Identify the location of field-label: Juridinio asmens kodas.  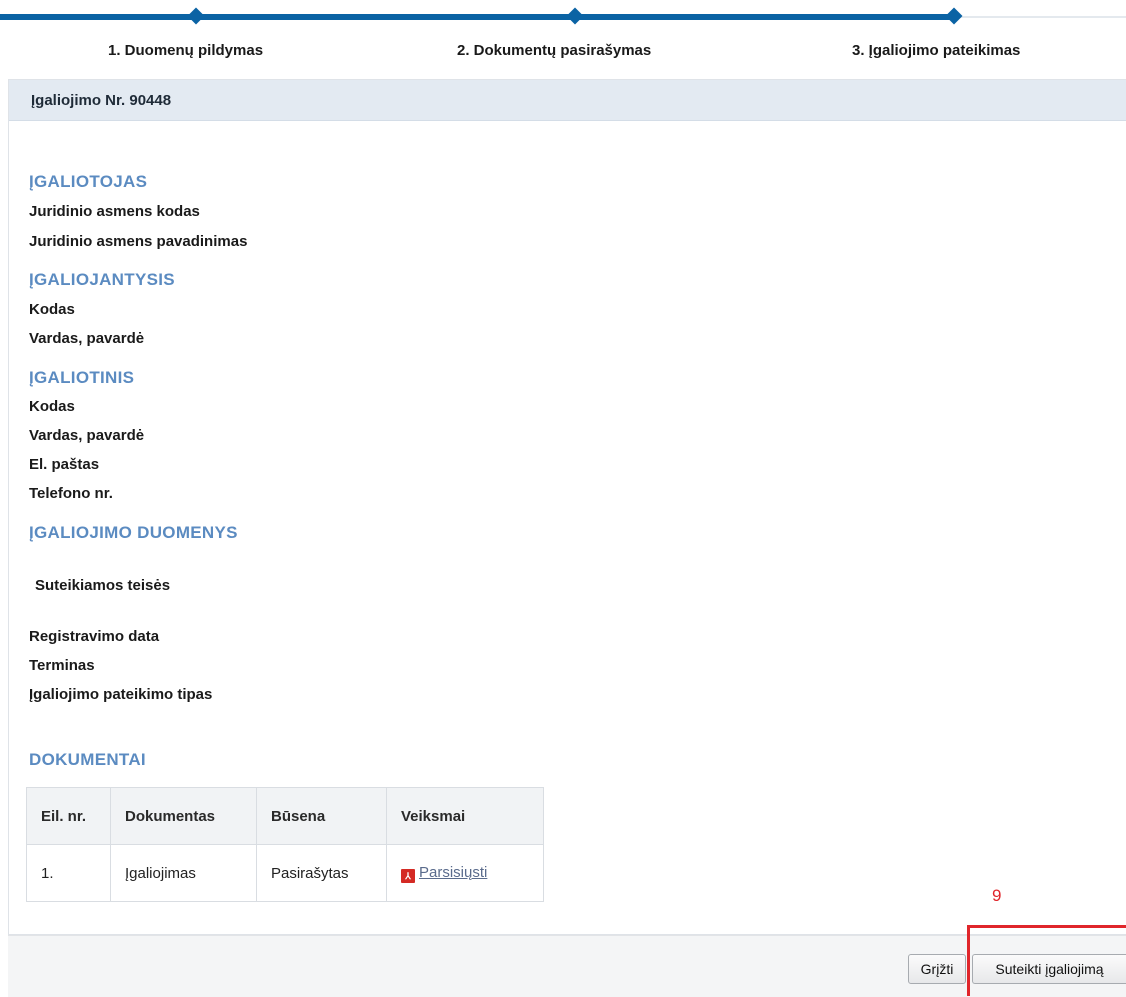
(114, 211).